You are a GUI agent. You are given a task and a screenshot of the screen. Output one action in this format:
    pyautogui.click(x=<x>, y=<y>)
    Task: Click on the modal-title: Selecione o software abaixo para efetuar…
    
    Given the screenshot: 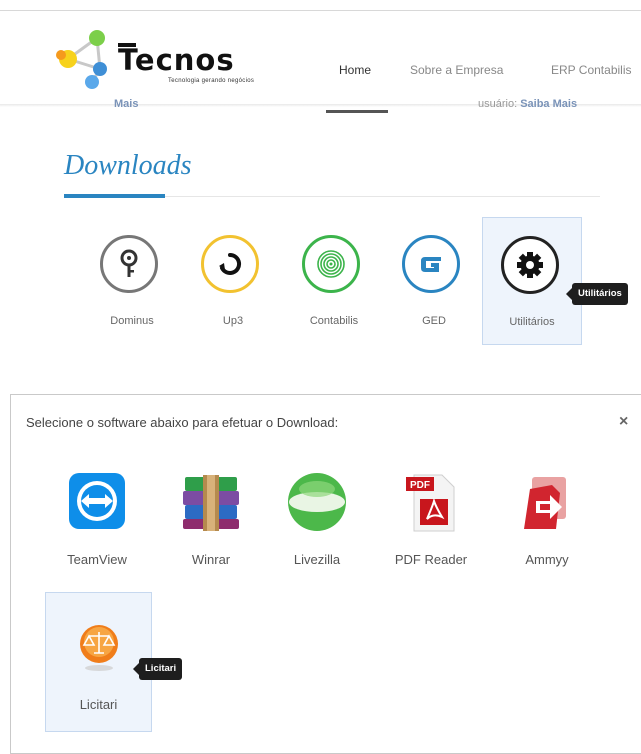 What is the action you would take?
    pyautogui.click(x=182, y=422)
    